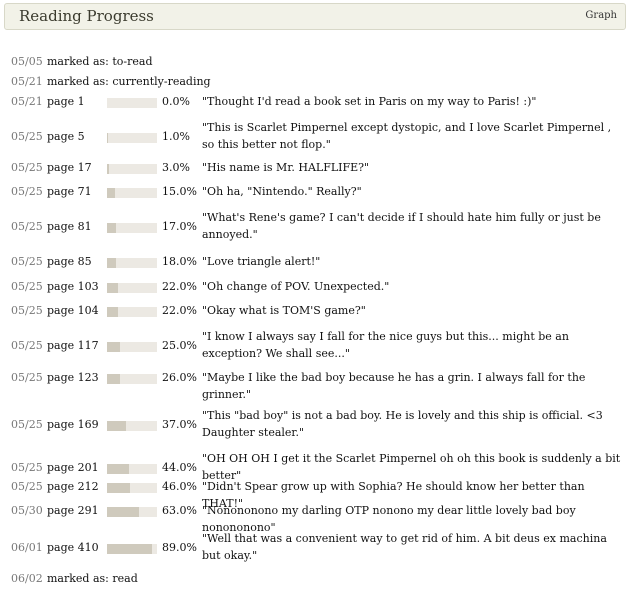 The height and width of the screenshot is (594, 640). What do you see at coordinates (179, 191) in the screenshot?
I see `progress-percent: 15.0%` at bounding box center [179, 191].